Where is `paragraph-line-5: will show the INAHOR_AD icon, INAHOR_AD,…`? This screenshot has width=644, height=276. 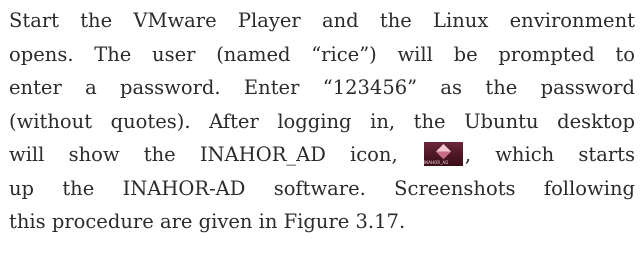
paragraph-line-5: will show the INAHOR_AD icon, INAHOR_AD,… is located at coordinates (322, 155).